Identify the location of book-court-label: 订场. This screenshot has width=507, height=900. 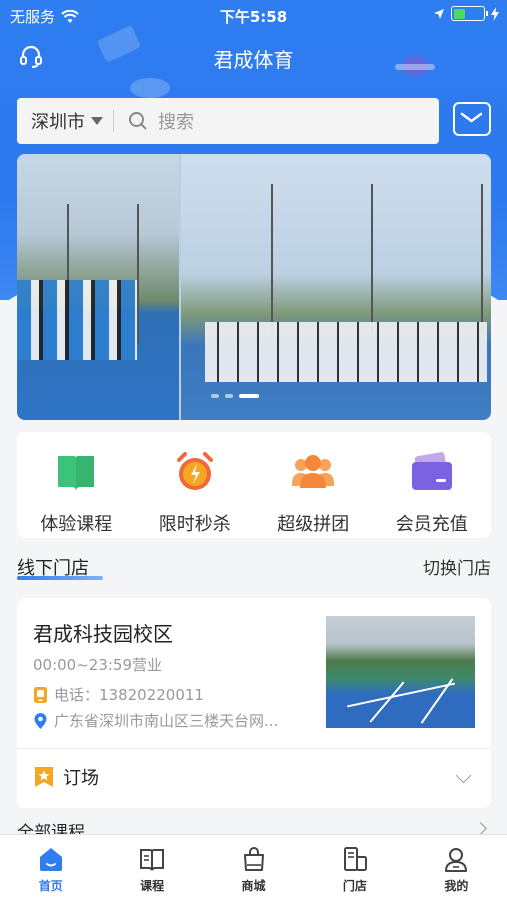
(81, 778).